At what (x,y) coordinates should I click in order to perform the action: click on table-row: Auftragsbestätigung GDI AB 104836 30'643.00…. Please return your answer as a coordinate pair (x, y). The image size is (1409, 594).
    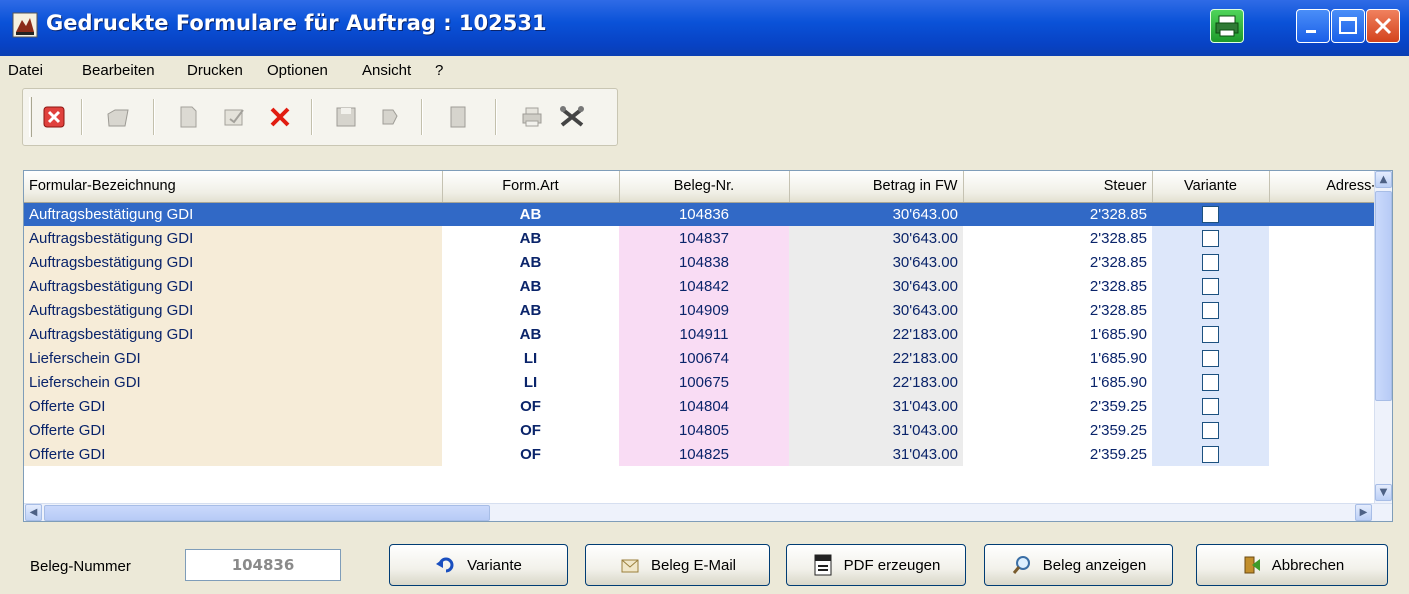
    Looking at the image, I should click on (708, 214).